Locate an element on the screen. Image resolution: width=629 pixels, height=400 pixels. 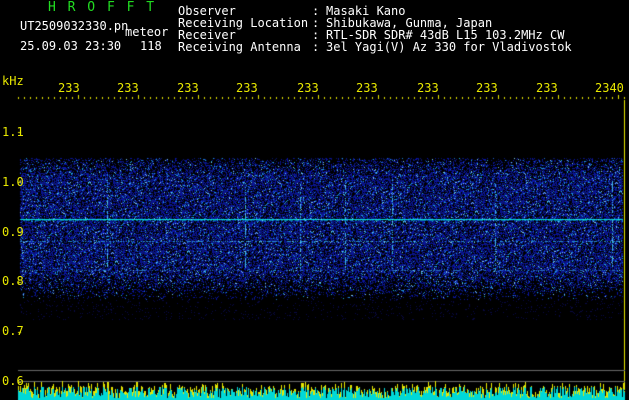
date-time: 25.09.03 23:30 is located at coordinates (71, 46).